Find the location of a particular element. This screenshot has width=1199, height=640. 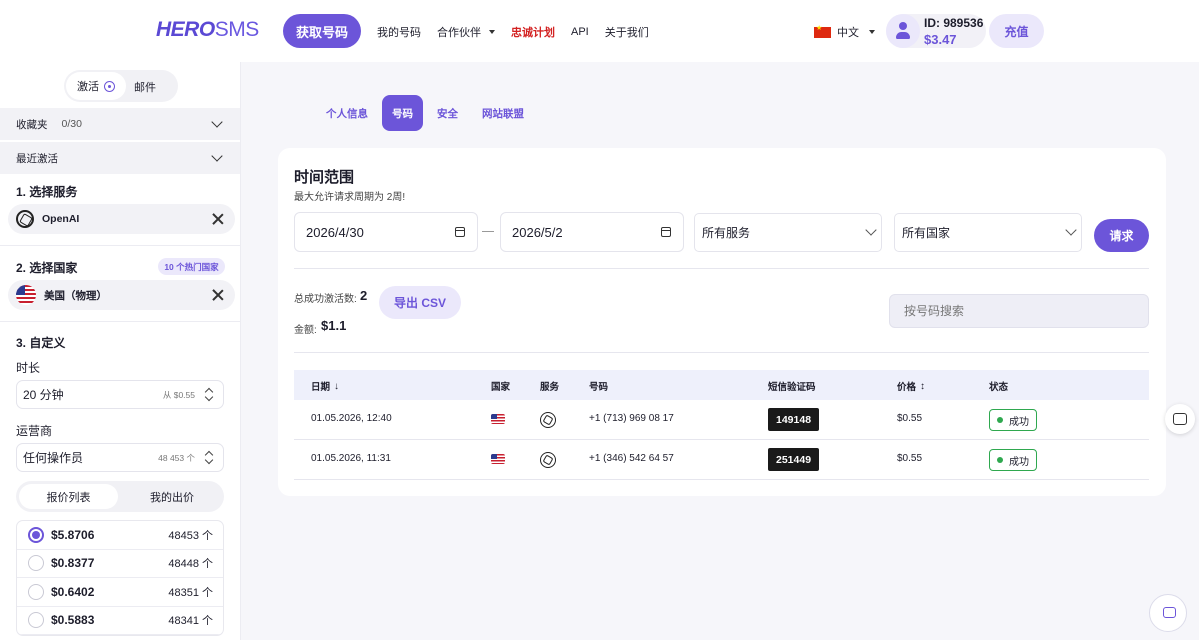

export-csv-button: 导出 CSV is located at coordinates (420, 302).